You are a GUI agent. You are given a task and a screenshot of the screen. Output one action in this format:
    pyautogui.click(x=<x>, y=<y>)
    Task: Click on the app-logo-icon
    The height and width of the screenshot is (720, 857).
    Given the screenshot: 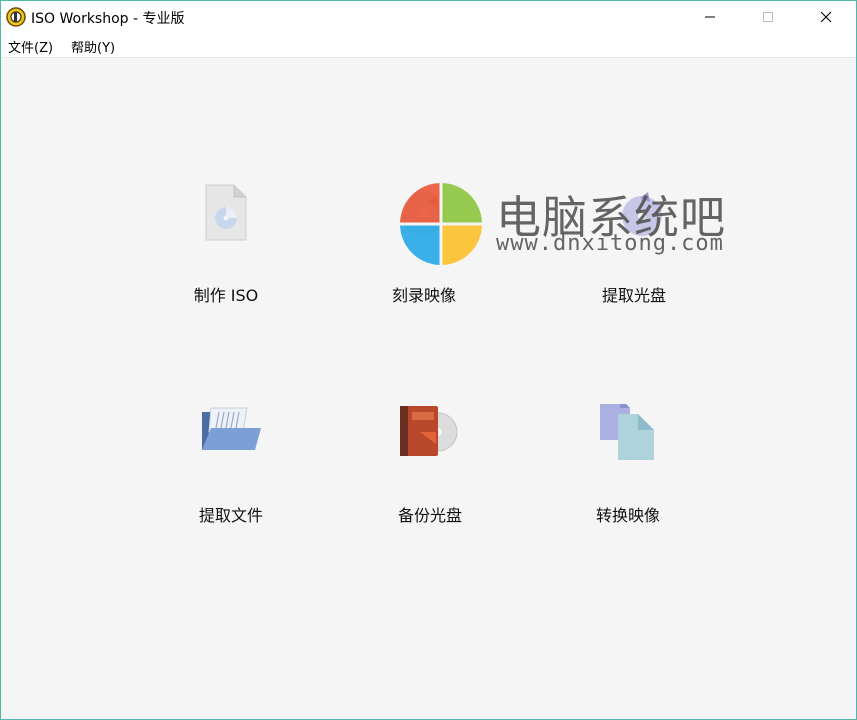 What is the action you would take?
    pyautogui.click(x=16, y=17)
    